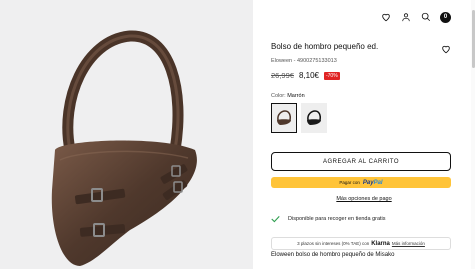 This screenshot has width=475, height=269. Describe the element at coordinates (282, 75) in the screenshot. I see `old-price: 26,99€` at that location.